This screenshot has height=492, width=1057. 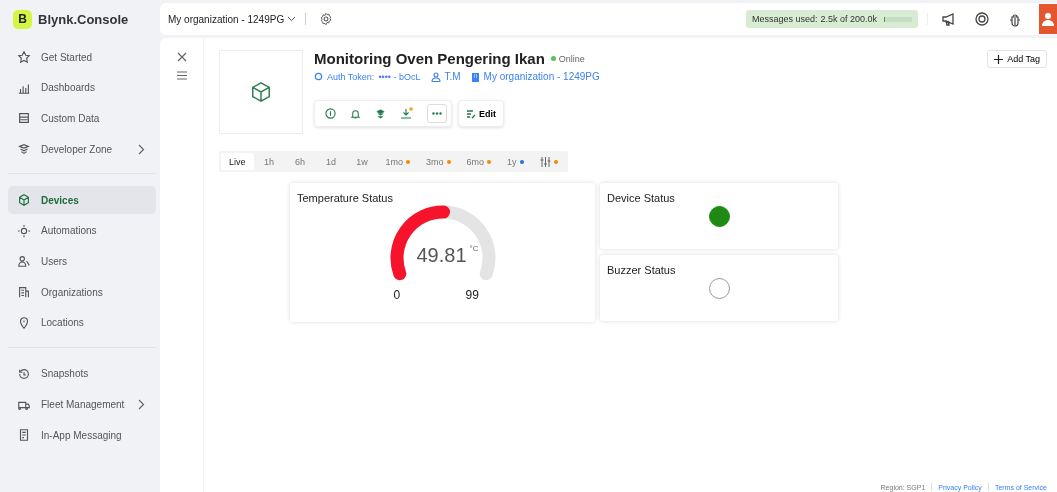 What do you see at coordinates (435, 76) in the screenshot?
I see `user-icon` at bounding box center [435, 76].